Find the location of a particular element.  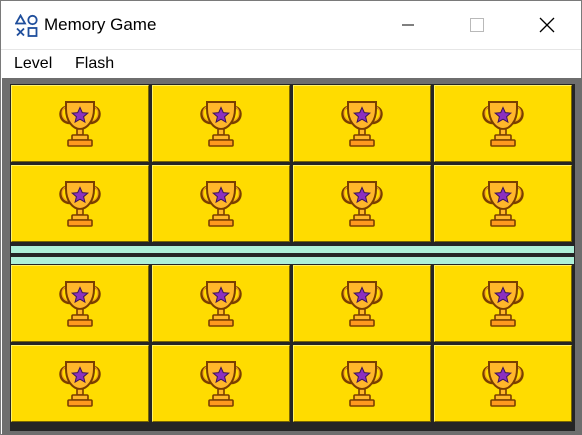

menu-bar: Level Flash is located at coordinates (291, 63).